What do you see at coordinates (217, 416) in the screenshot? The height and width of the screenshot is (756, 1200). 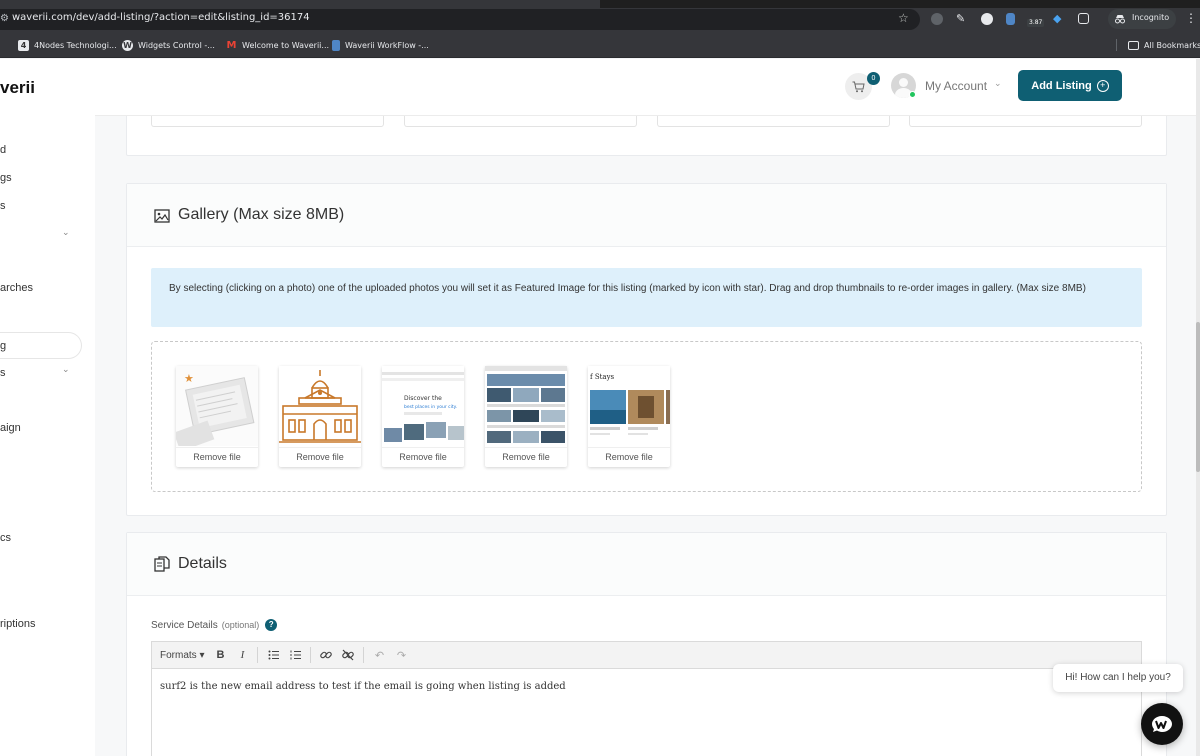 I see `gallery-thumbnail: ★ Remove file` at bounding box center [217, 416].